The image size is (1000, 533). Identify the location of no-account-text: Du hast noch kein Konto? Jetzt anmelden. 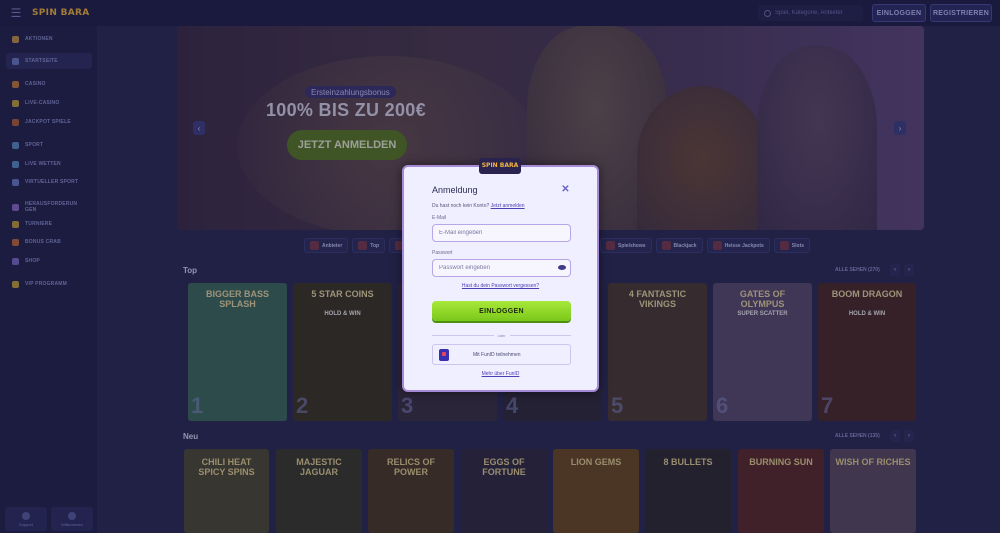
(478, 206).